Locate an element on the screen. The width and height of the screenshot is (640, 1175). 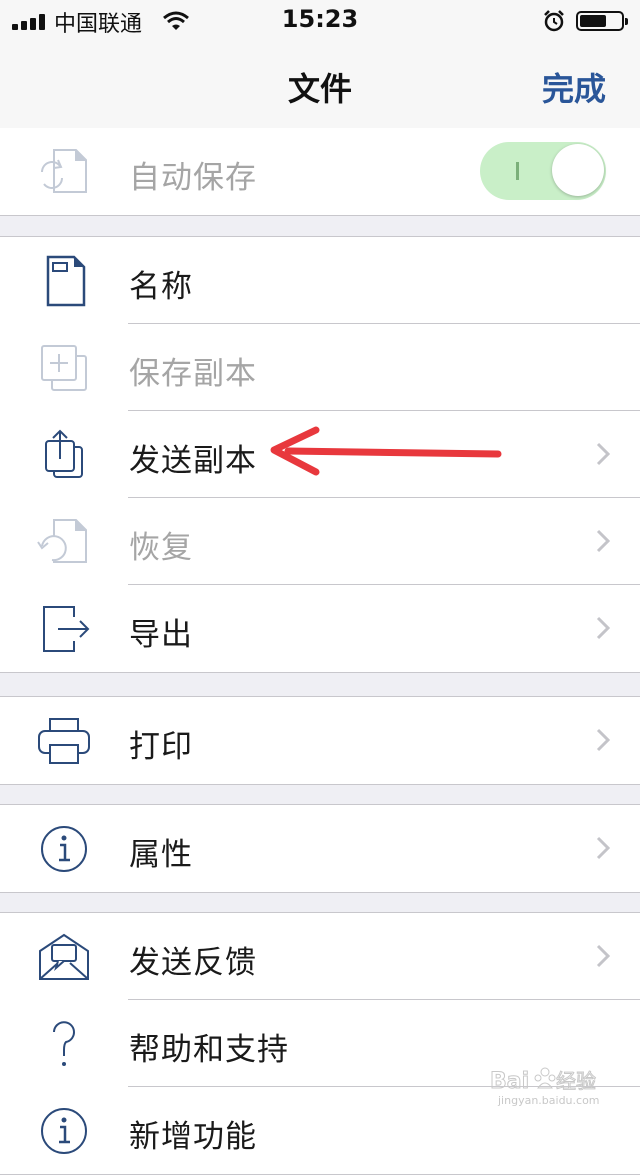
properties-section: 属性 is located at coordinates (320, 848).